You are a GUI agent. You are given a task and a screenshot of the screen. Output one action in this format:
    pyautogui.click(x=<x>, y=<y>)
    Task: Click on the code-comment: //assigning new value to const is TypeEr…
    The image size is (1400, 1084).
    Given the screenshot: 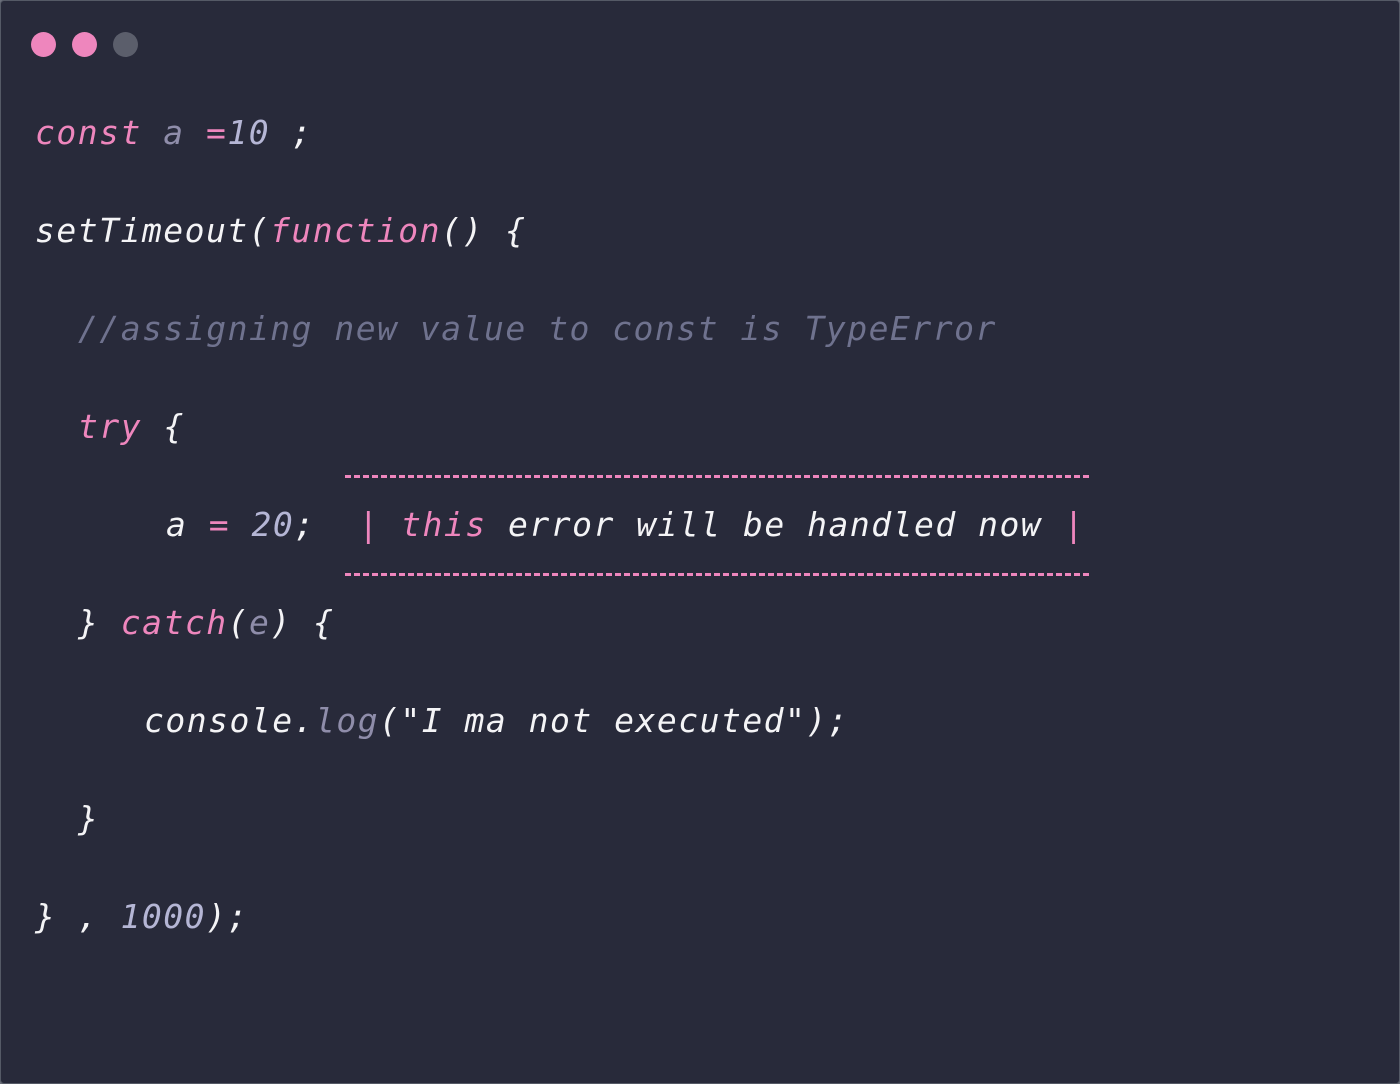 What is the action you would take?
    pyautogui.click(x=537, y=328)
    